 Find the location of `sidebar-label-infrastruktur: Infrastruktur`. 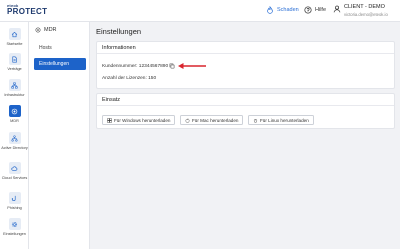

sidebar-label-infrastruktur: Infrastruktur is located at coordinates (14, 94).